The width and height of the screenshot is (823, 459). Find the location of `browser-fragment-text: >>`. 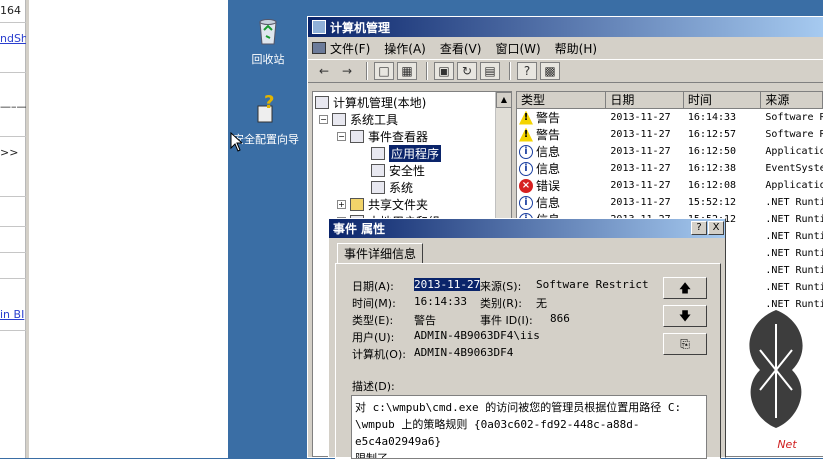

browser-fragment-text: >> is located at coordinates (9, 152).